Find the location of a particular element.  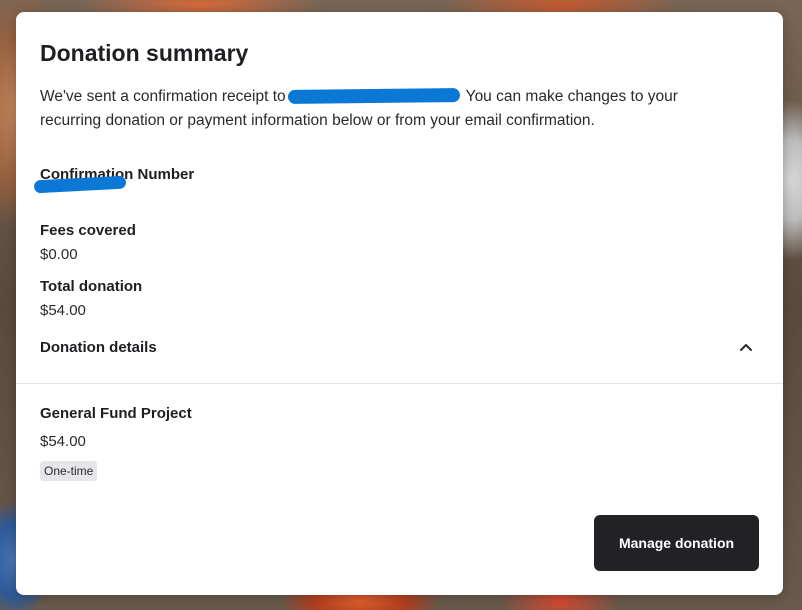

page-title: Donation summary is located at coordinates (144, 53).